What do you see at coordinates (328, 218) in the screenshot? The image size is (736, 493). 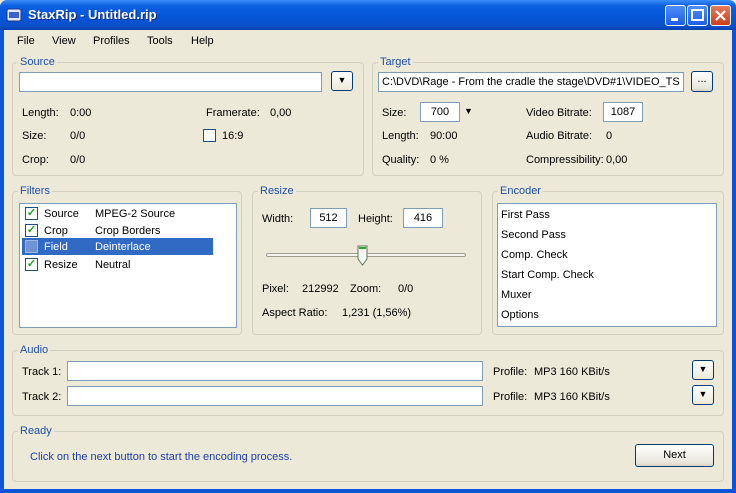 I see `resize-width-input: 512` at bounding box center [328, 218].